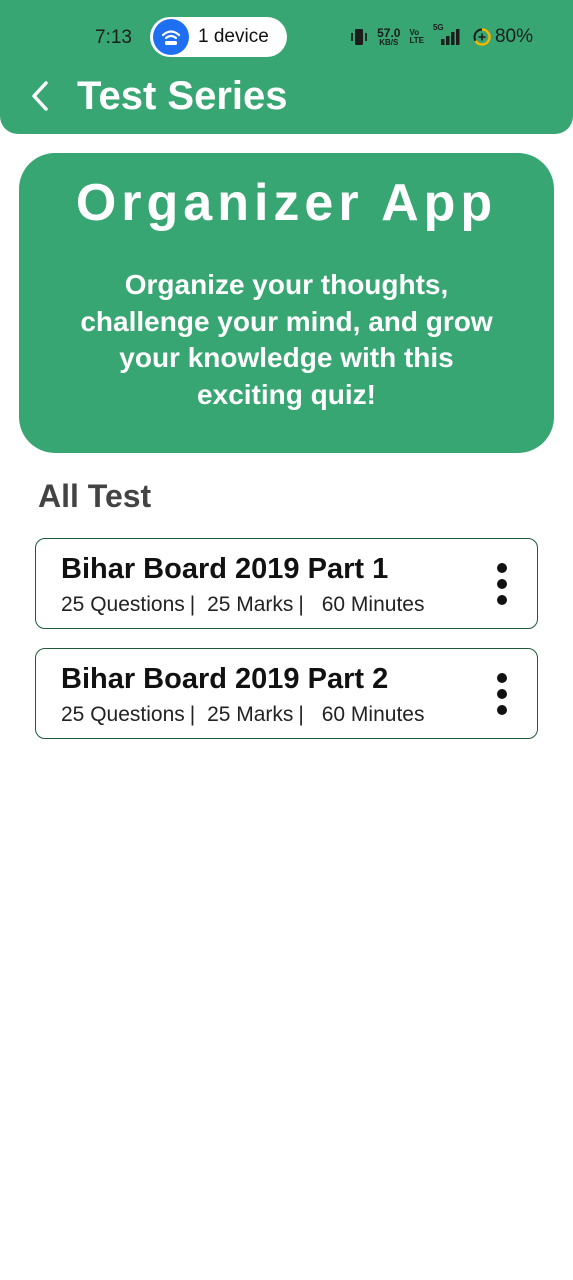 Image resolution: width=573 pixels, height=1280 pixels. What do you see at coordinates (171, 37) in the screenshot?
I see `hotspot-icon` at bounding box center [171, 37].